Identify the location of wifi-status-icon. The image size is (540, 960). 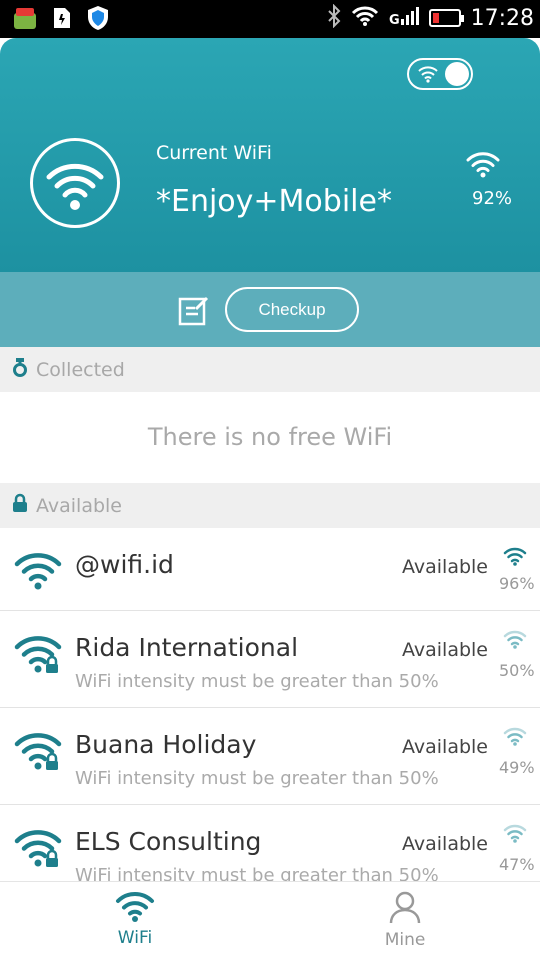
(365, 18).